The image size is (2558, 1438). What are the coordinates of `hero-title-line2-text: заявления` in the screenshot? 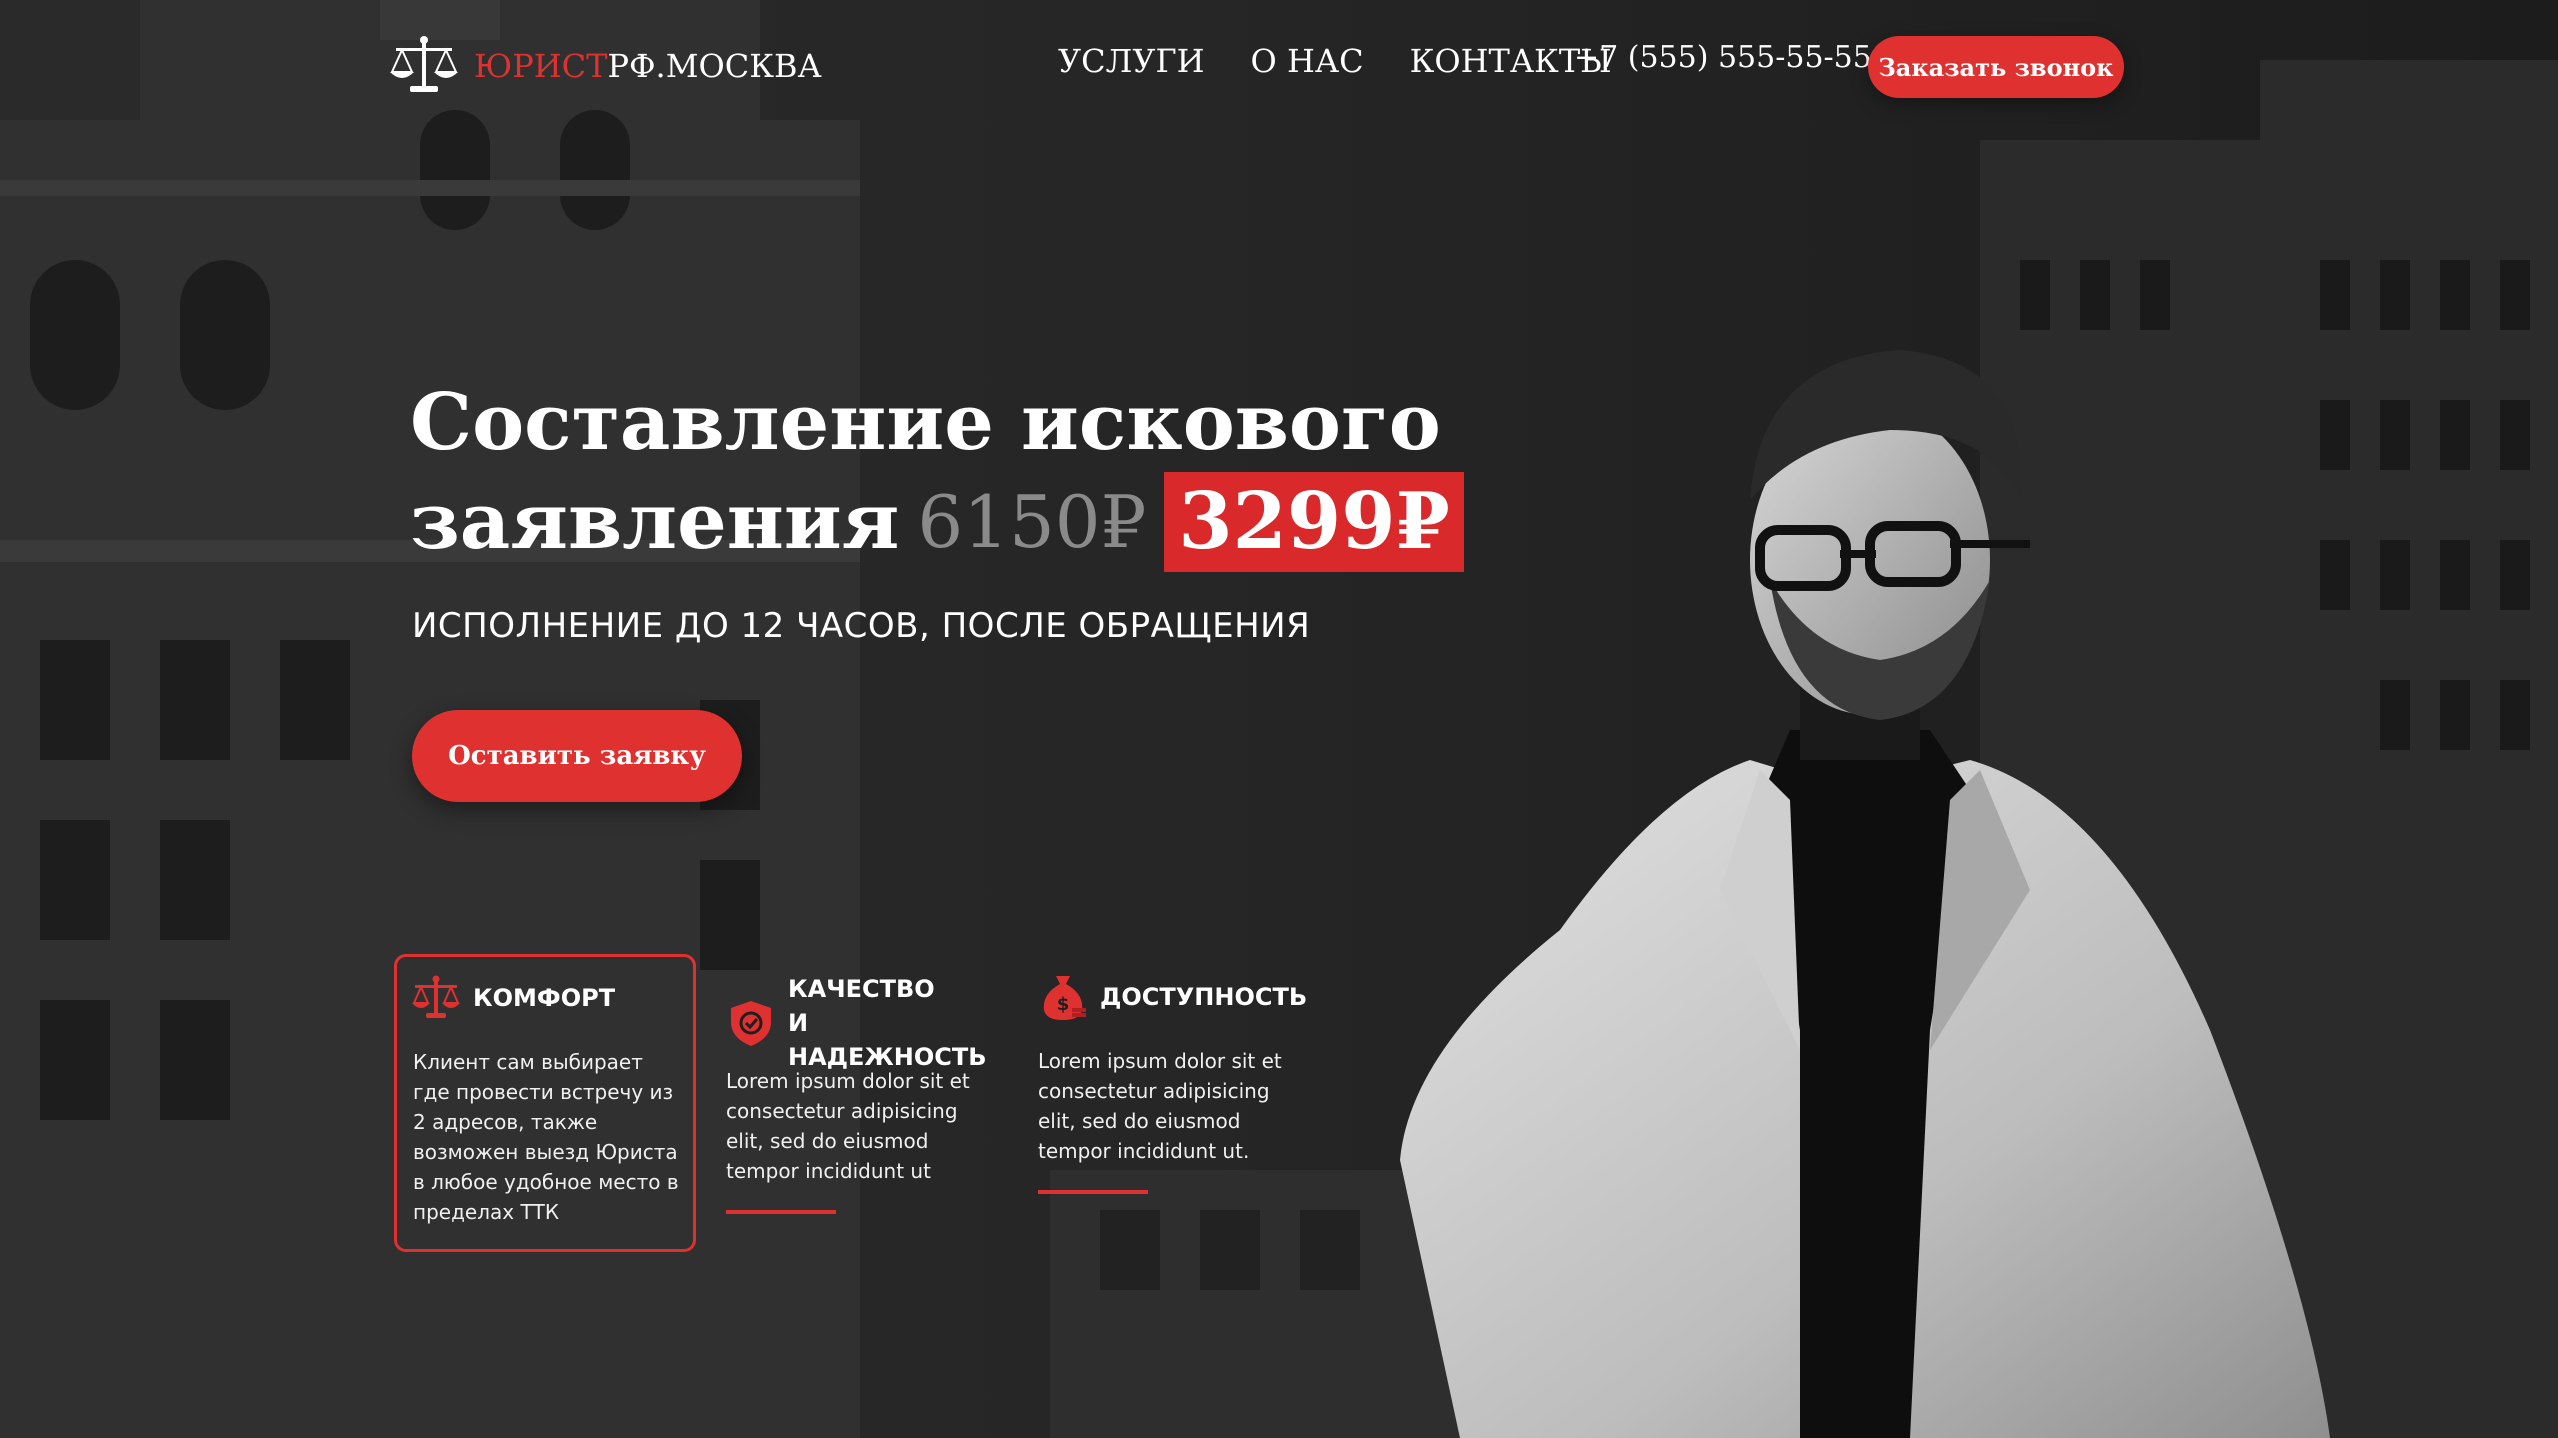 It's located at (655, 521).